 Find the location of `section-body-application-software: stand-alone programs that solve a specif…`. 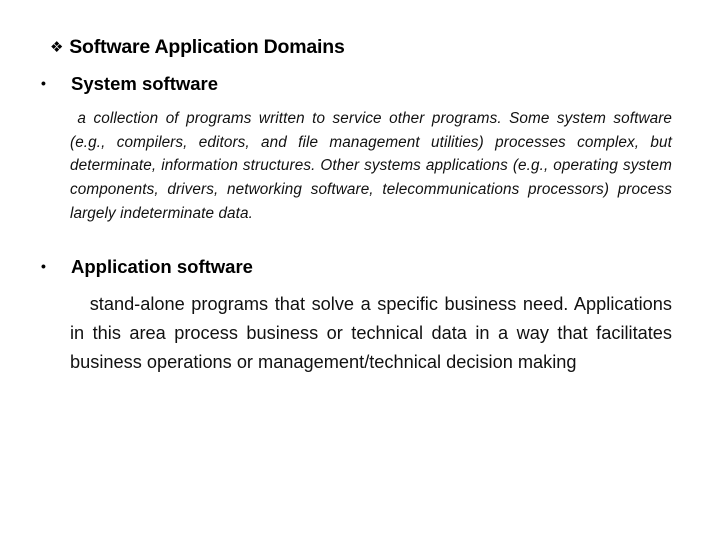

section-body-application-software: stand-alone programs that solve a specif… is located at coordinates (371, 333).